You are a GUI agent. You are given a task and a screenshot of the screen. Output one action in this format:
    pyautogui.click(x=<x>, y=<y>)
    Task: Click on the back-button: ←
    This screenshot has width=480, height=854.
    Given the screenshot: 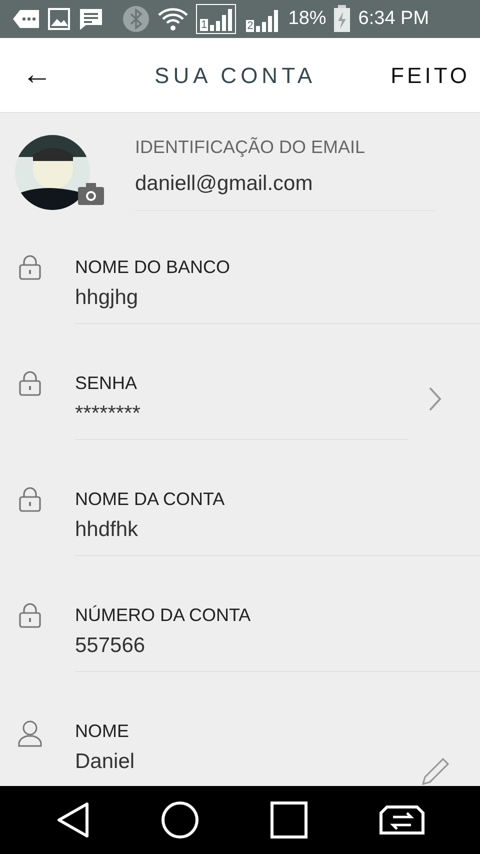 What is the action you would take?
    pyautogui.click(x=37, y=75)
    